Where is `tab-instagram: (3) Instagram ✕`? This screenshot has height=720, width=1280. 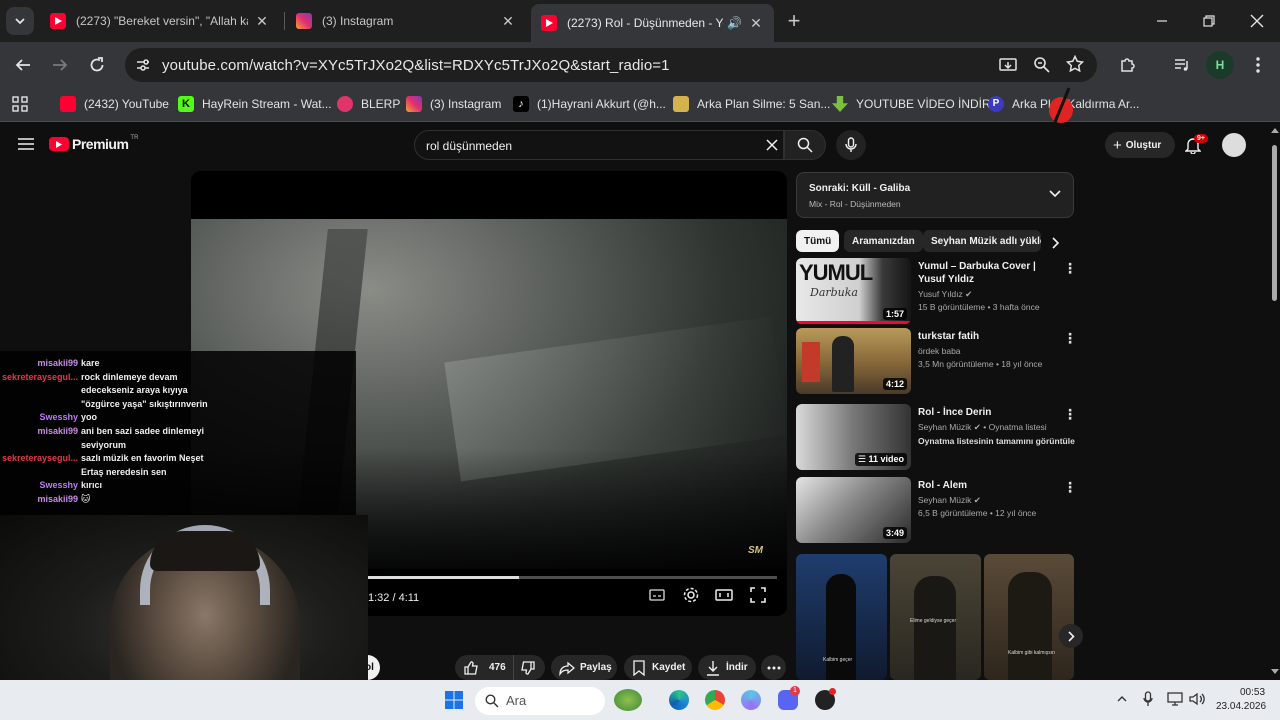 tab-instagram: (3) Instagram ✕ is located at coordinates (406, 21).